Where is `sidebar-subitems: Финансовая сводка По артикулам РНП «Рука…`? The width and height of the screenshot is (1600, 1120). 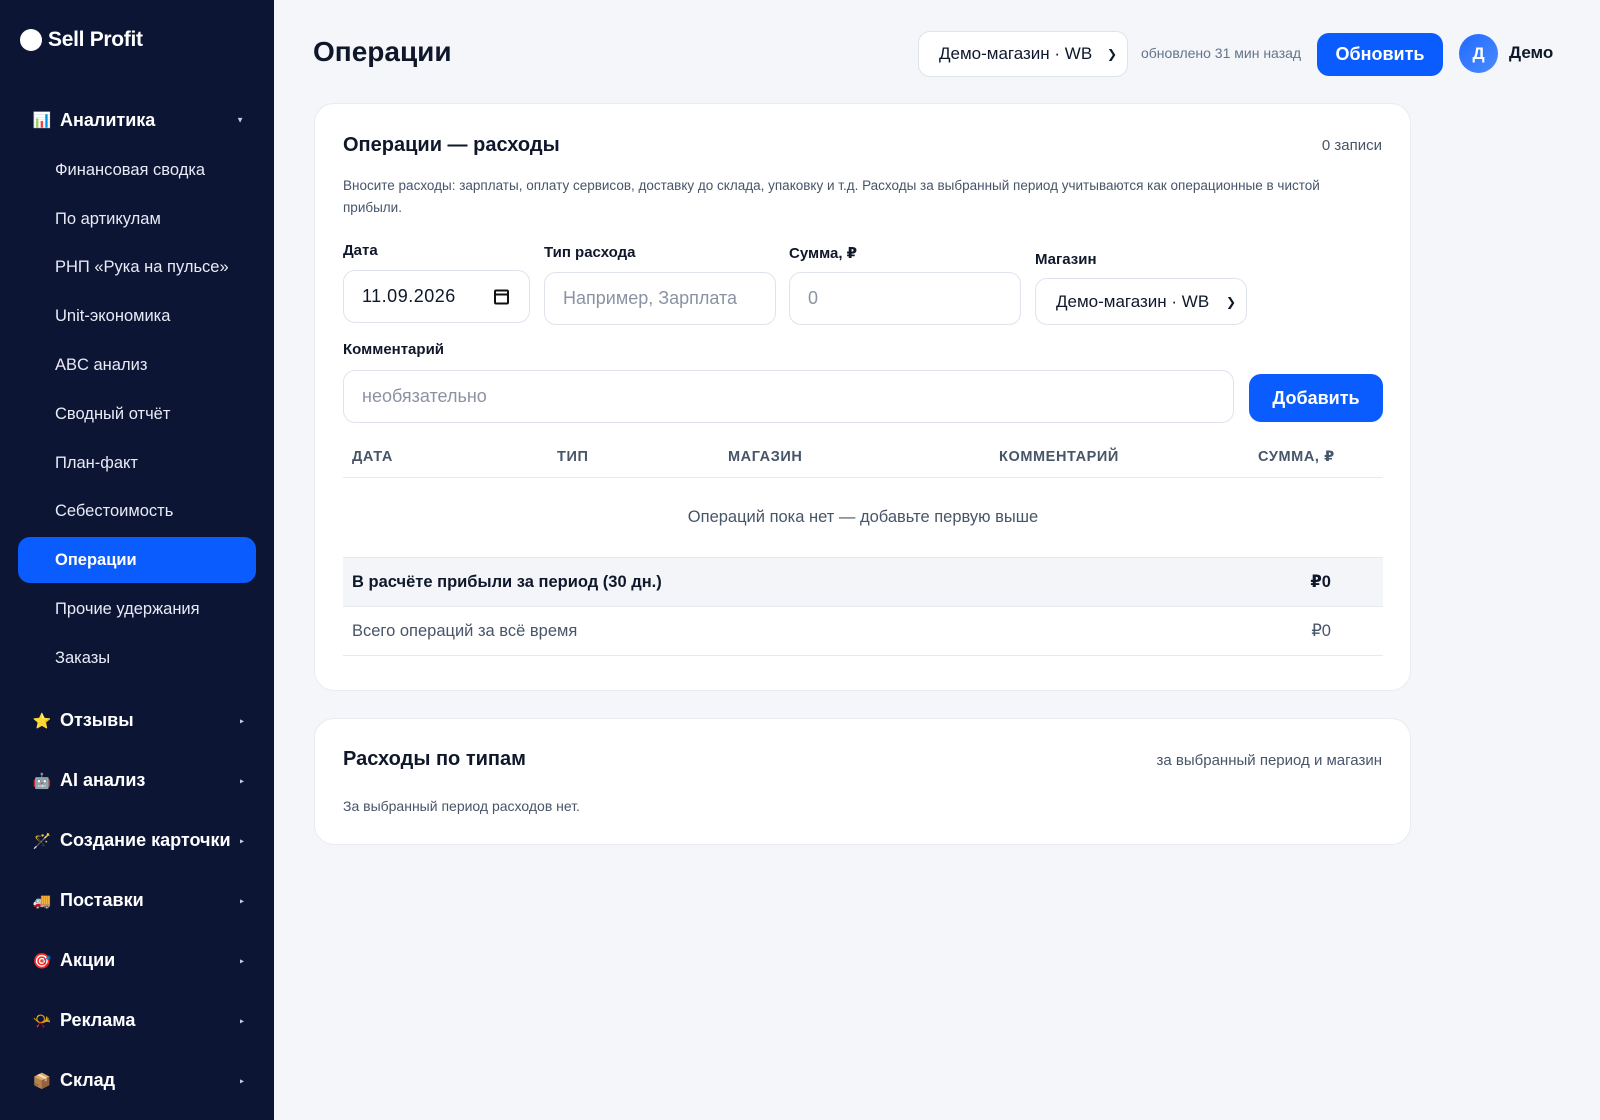
sidebar-subitems: Финансовая сводка По артикулам РНП «Рука… is located at coordinates (137, 420).